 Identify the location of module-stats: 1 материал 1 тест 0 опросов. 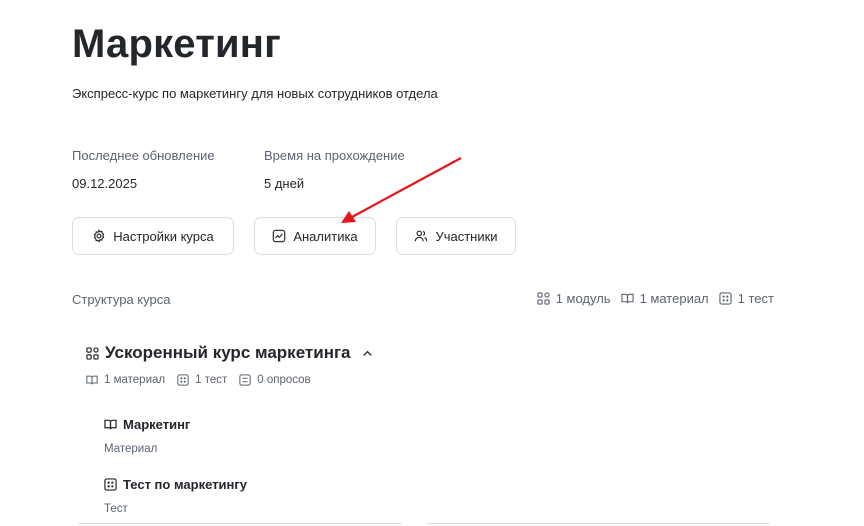
(198, 380).